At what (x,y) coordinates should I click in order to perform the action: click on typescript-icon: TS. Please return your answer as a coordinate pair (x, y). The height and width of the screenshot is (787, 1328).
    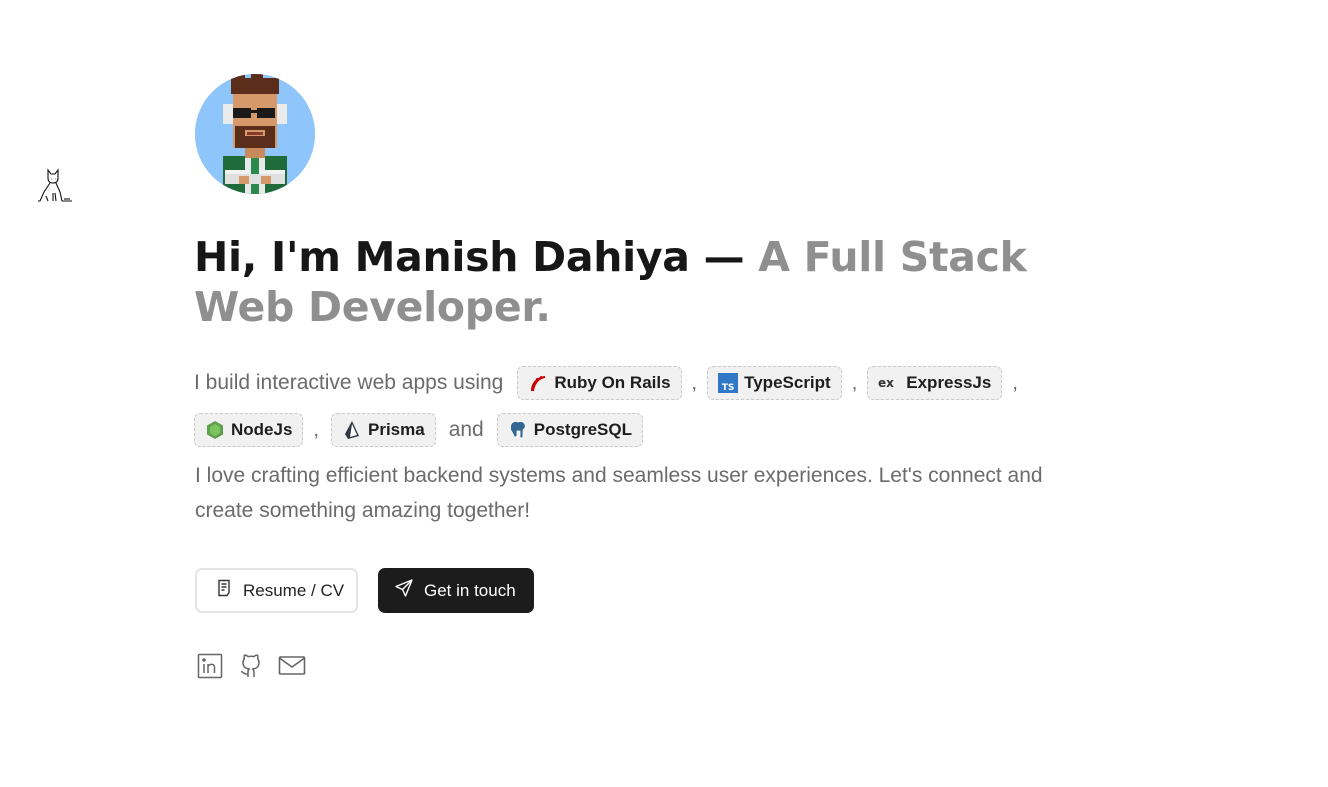
    Looking at the image, I should click on (728, 383).